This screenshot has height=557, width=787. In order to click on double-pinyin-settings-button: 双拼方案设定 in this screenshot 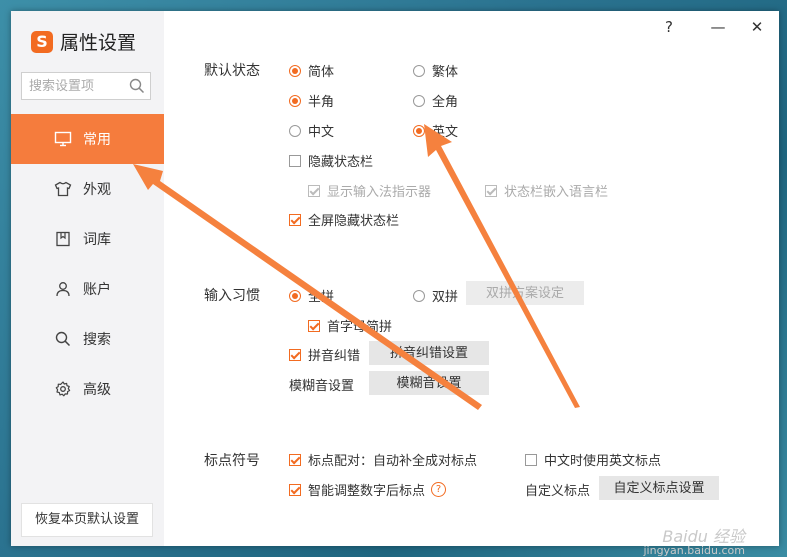, I will do `click(525, 293)`.